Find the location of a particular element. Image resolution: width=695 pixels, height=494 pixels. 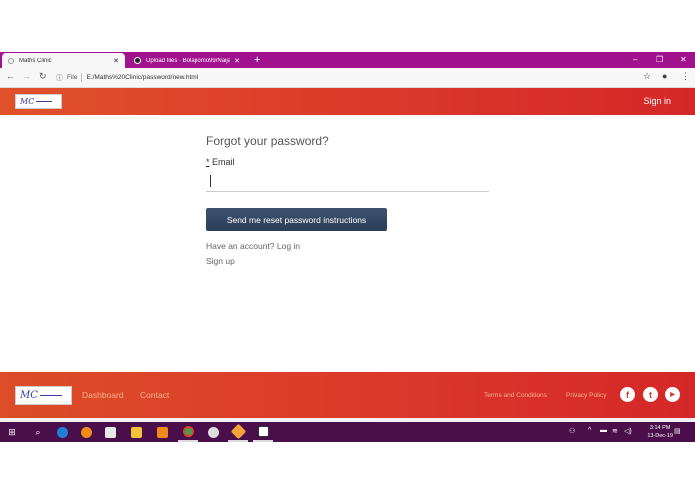

page-title: Forgot your password? is located at coordinates (267, 141).